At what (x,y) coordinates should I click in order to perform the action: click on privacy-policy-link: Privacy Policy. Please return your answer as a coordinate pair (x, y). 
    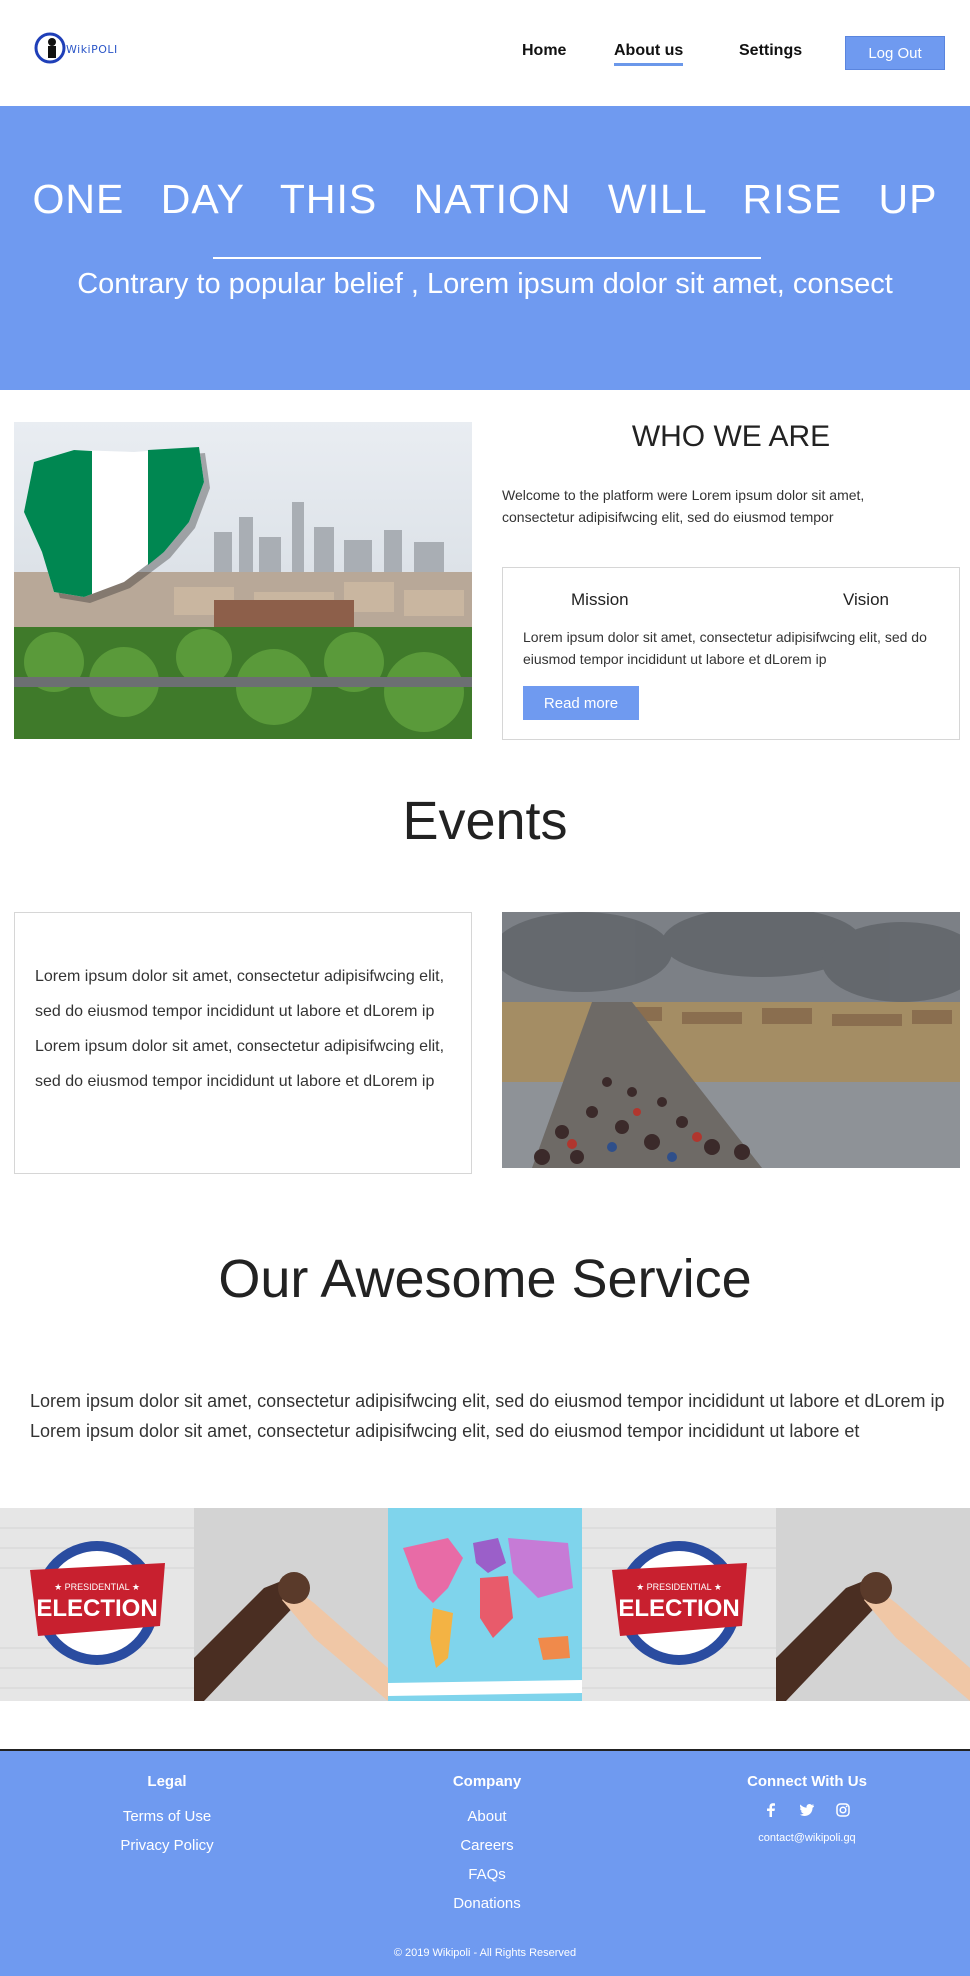
    Looking at the image, I should click on (167, 1845).